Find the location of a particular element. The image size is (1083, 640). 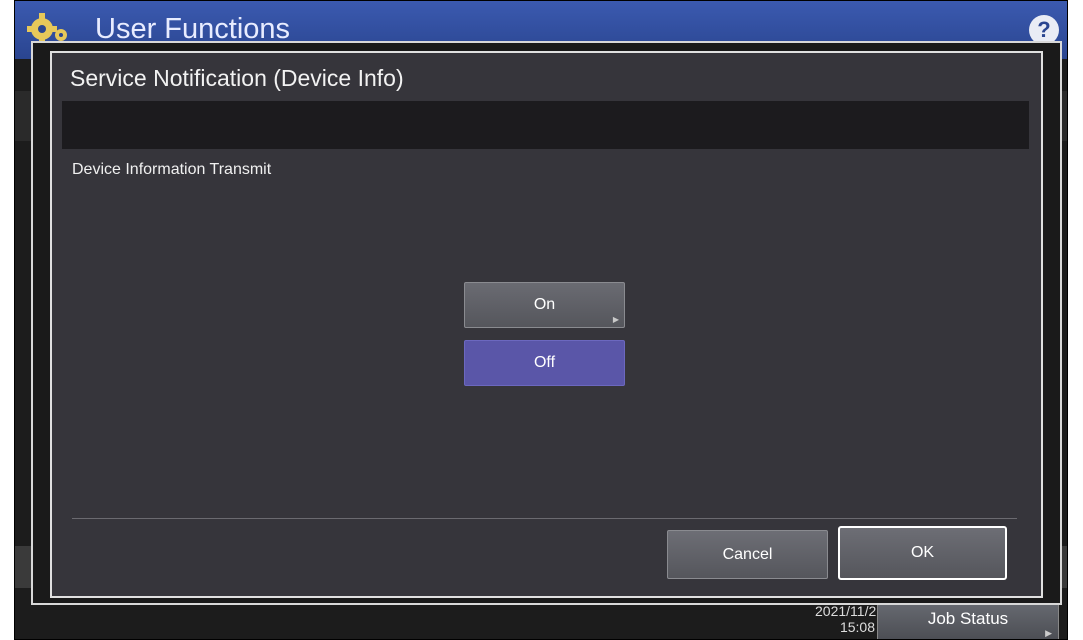

datetime: 2021/11/26 15:08 is located at coordinates (850, 619).